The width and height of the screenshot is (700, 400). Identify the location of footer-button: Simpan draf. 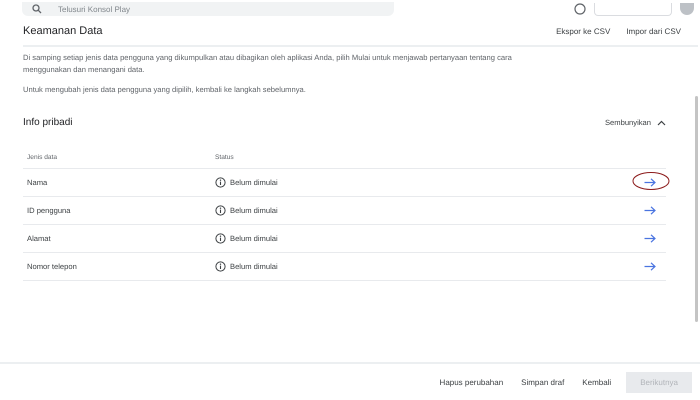
(543, 382).